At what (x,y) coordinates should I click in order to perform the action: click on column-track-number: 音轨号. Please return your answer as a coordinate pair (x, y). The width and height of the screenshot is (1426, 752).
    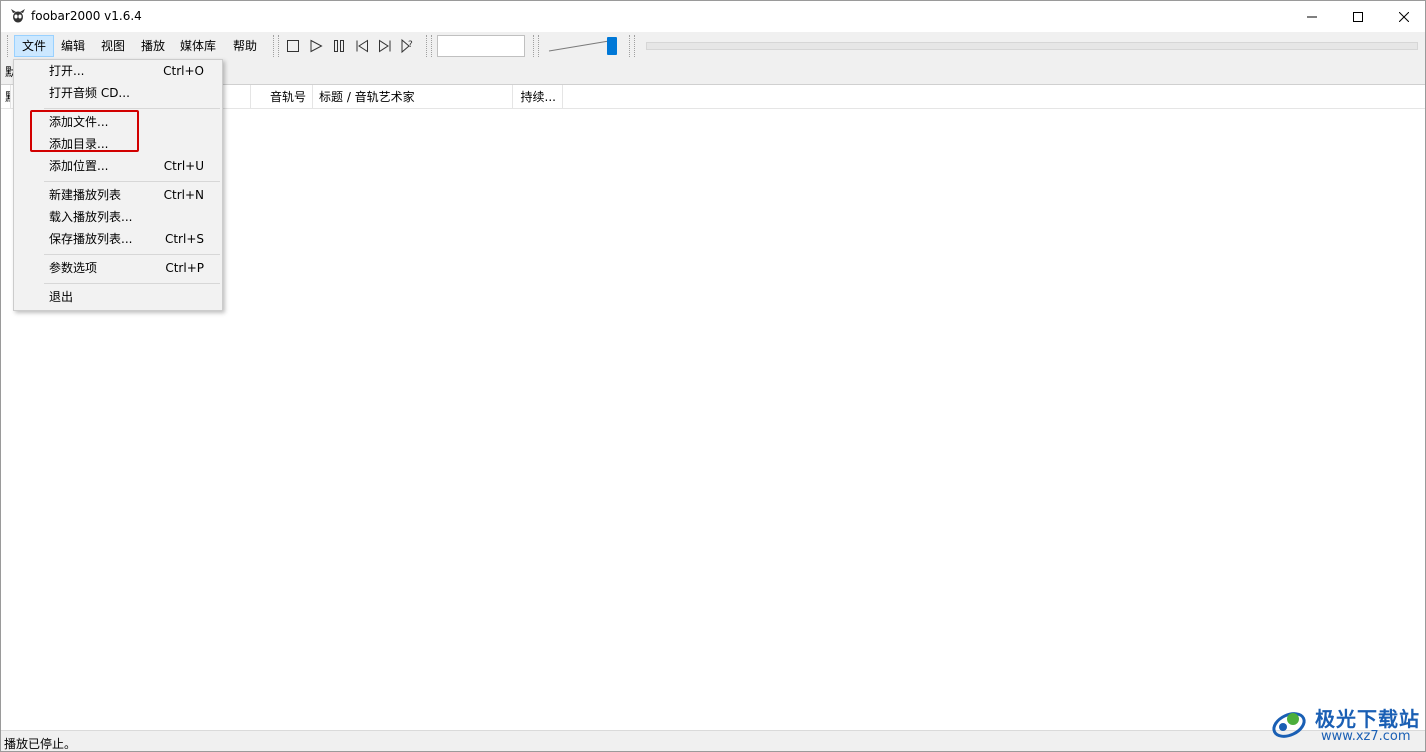
    Looking at the image, I should click on (282, 97).